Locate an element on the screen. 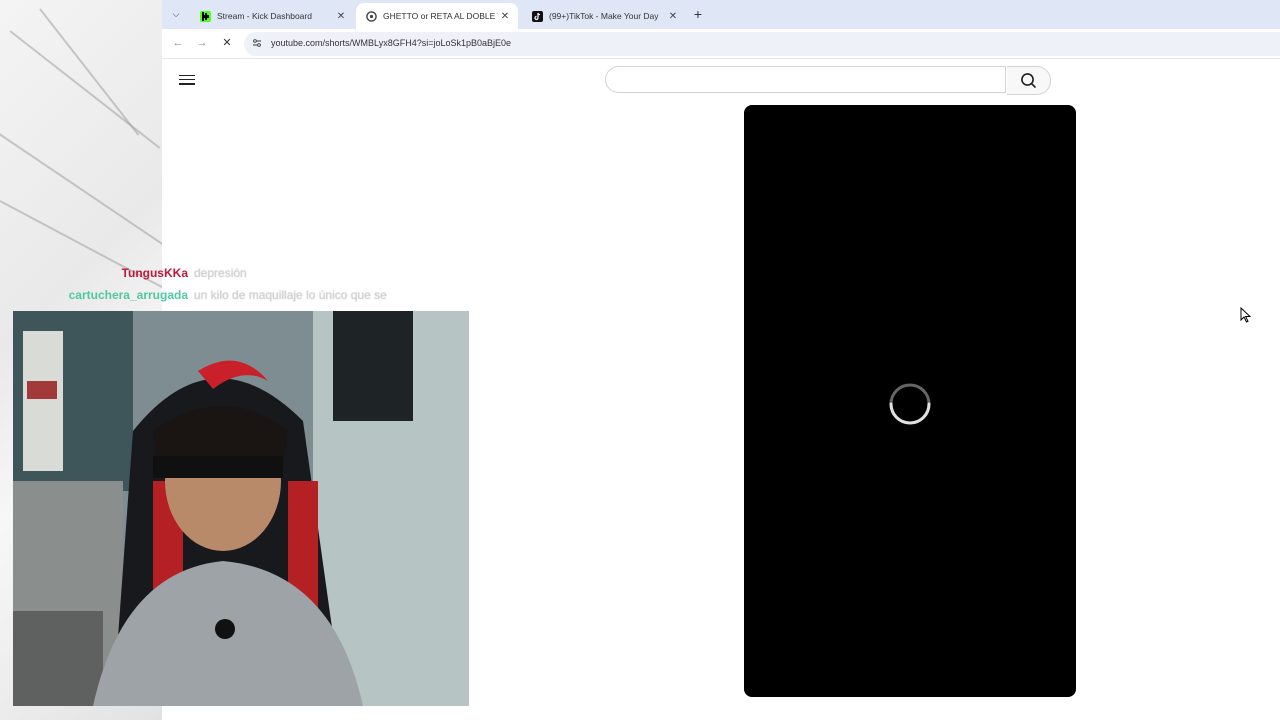  chrome-icon is located at coordinates (371, 16).